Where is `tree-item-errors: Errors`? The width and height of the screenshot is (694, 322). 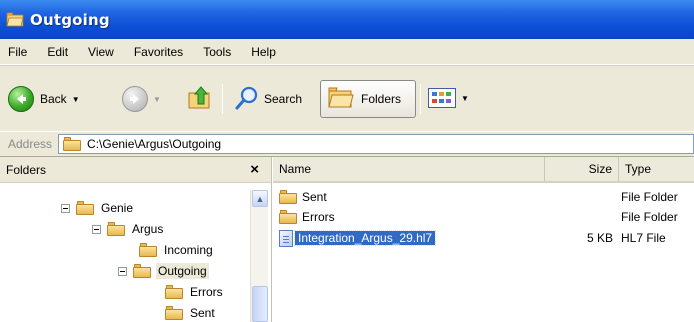
tree-item-errors: Errors is located at coordinates (195, 292).